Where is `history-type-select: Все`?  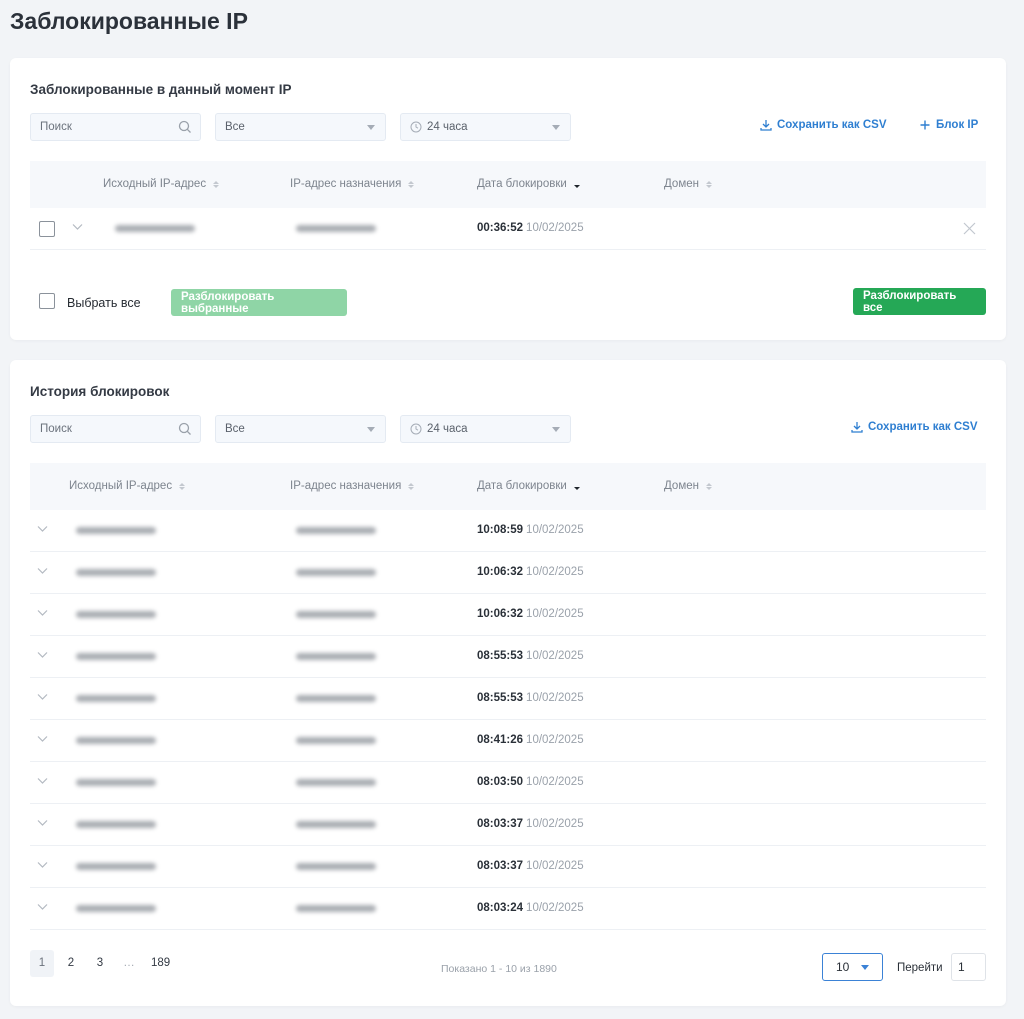
history-type-select: Все is located at coordinates (300, 429).